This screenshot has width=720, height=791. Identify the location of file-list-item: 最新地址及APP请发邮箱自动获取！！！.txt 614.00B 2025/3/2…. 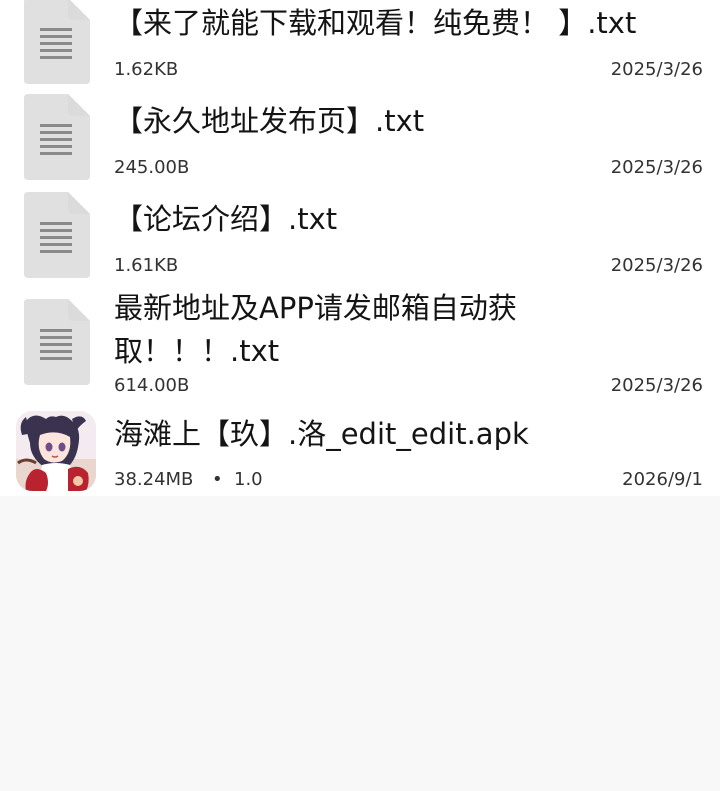
(360, 346).